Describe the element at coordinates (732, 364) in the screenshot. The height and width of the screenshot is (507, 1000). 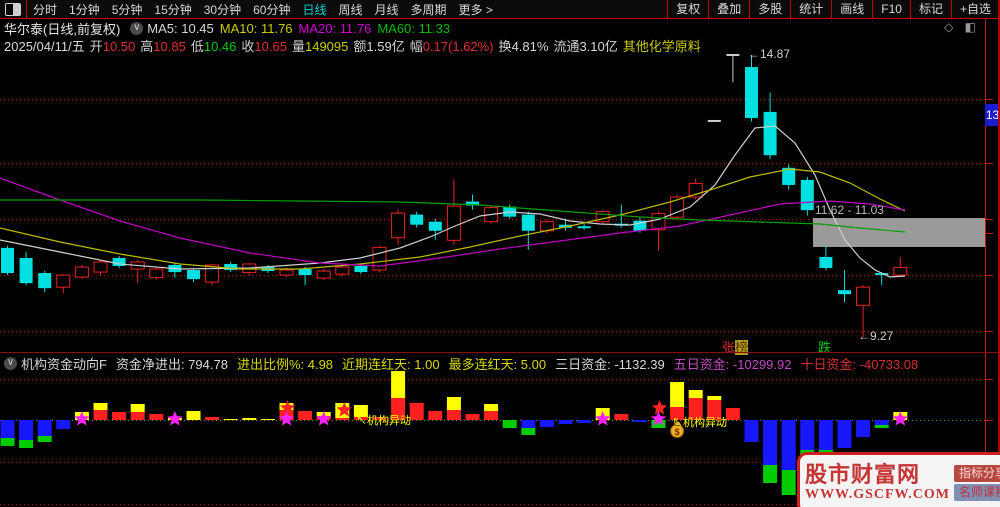
I see `indicator-field: 五日资金: -10299.92` at that location.